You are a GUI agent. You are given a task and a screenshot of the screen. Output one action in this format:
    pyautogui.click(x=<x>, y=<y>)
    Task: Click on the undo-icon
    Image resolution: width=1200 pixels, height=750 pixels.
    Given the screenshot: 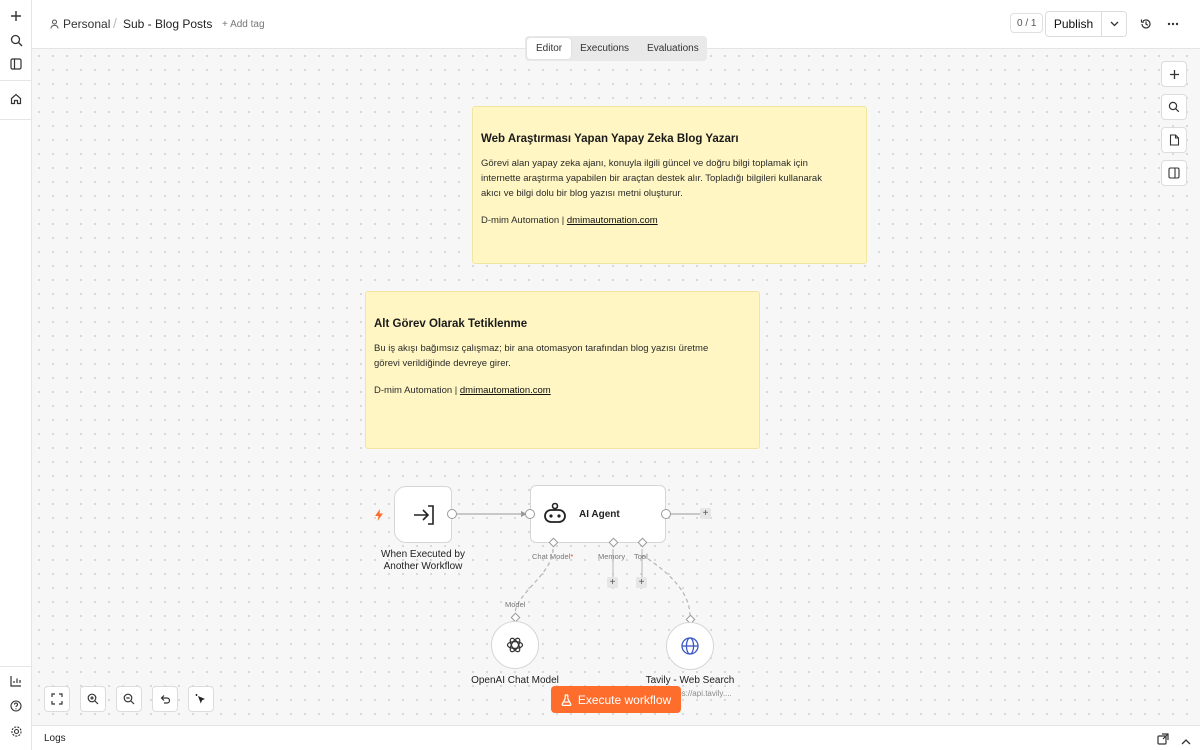 What is the action you would take?
    pyautogui.click(x=165, y=699)
    